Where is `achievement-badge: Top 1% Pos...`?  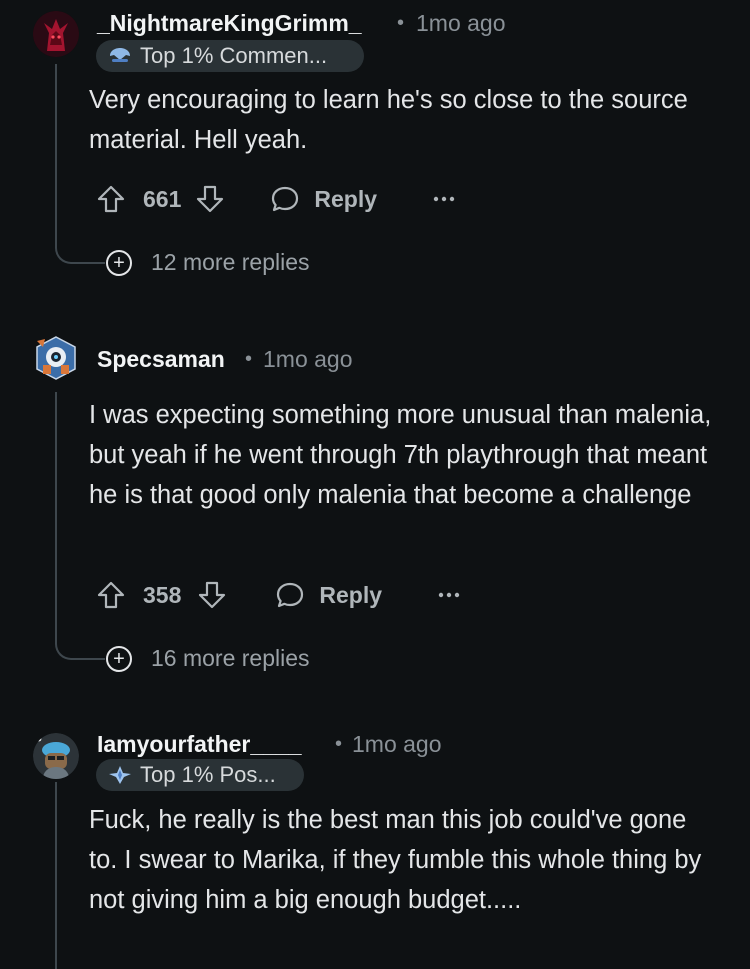 achievement-badge: Top 1% Pos... is located at coordinates (200, 775).